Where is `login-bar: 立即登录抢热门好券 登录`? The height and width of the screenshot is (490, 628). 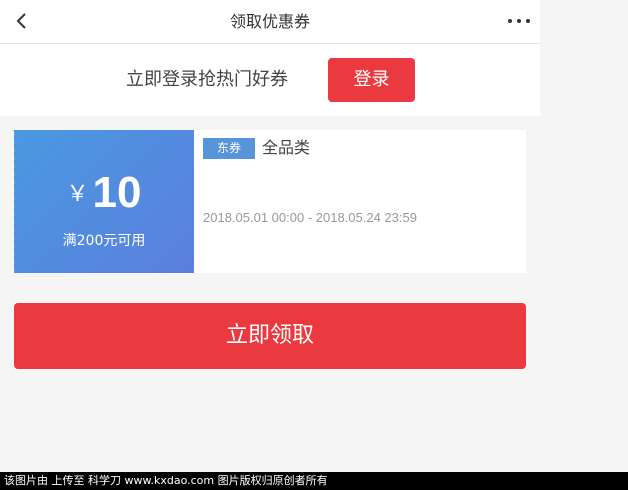 login-bar: 立即登录抢热门好券 登录 is located at coordinates (270, 80).